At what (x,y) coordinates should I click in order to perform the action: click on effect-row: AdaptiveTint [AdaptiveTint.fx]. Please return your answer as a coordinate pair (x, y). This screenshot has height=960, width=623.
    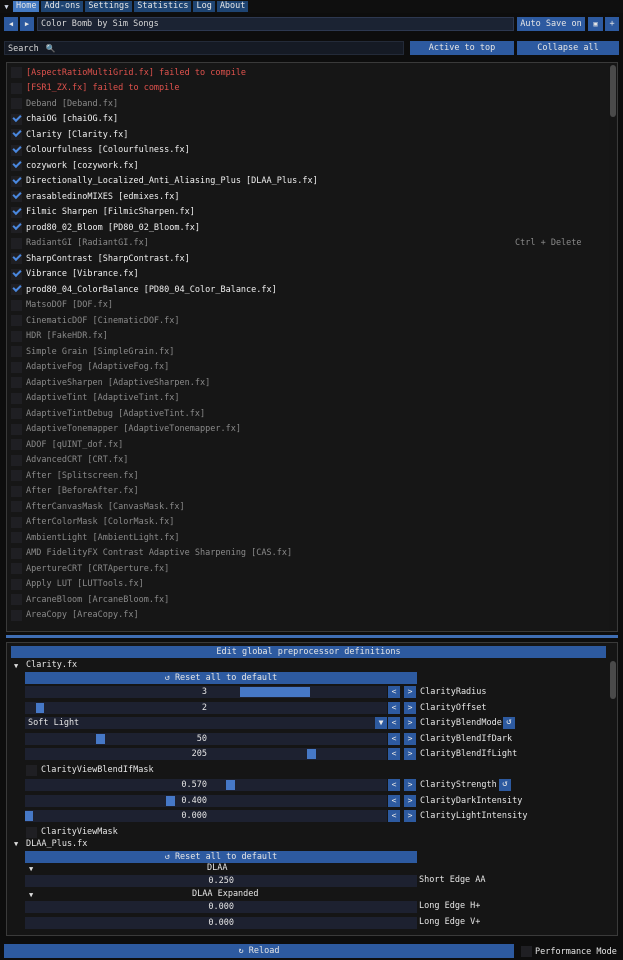
    Looking at the image, I should click on (312, 398).